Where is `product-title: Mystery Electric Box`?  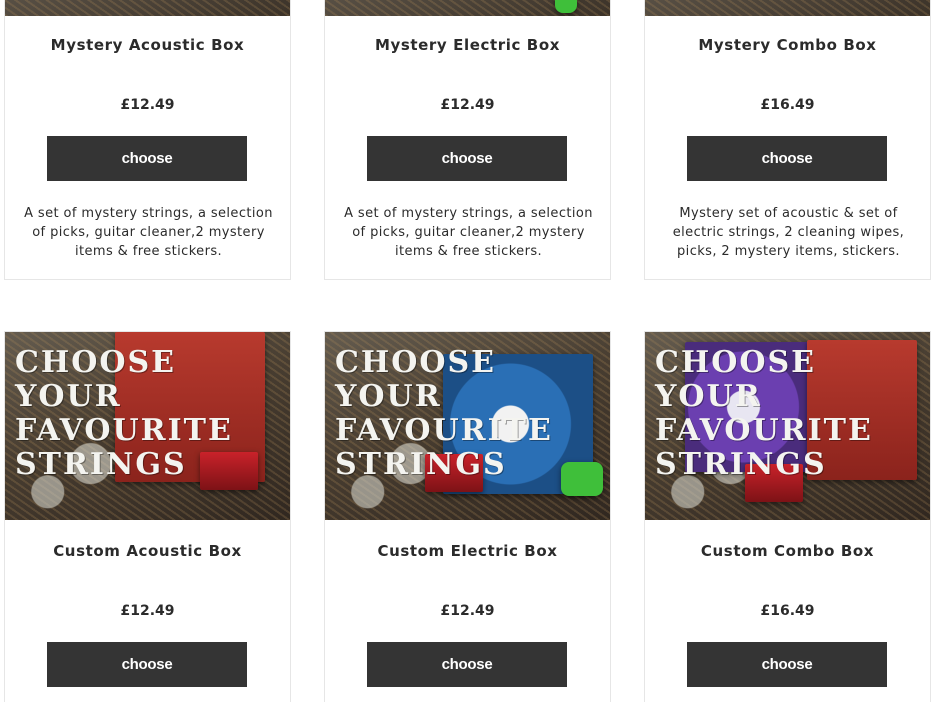
product-title: Mystery Electric Box is located at coordinates (467, 45).